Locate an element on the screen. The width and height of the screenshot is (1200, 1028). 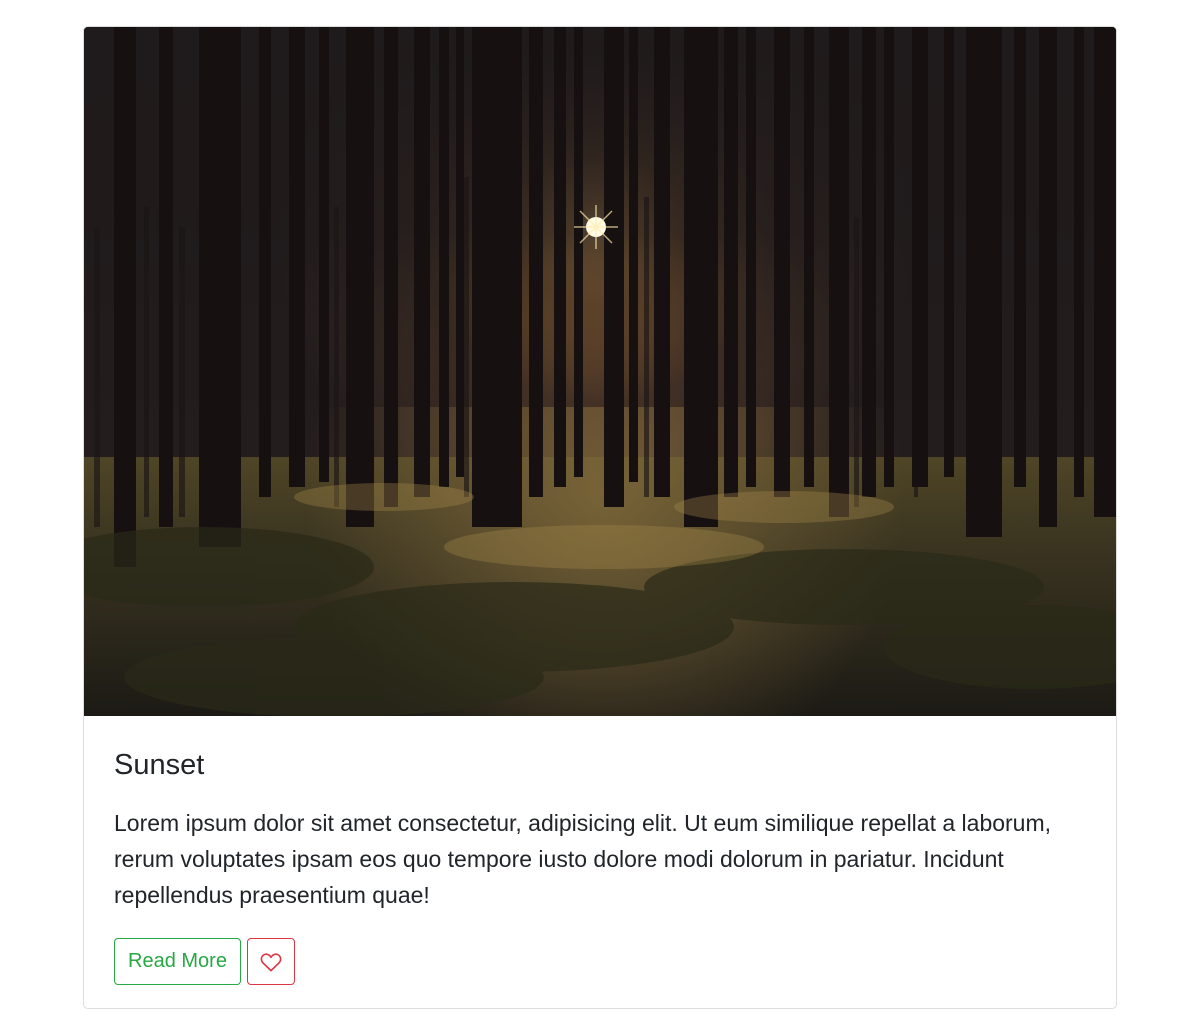
favorite-button is located at coordinates (270, 961).